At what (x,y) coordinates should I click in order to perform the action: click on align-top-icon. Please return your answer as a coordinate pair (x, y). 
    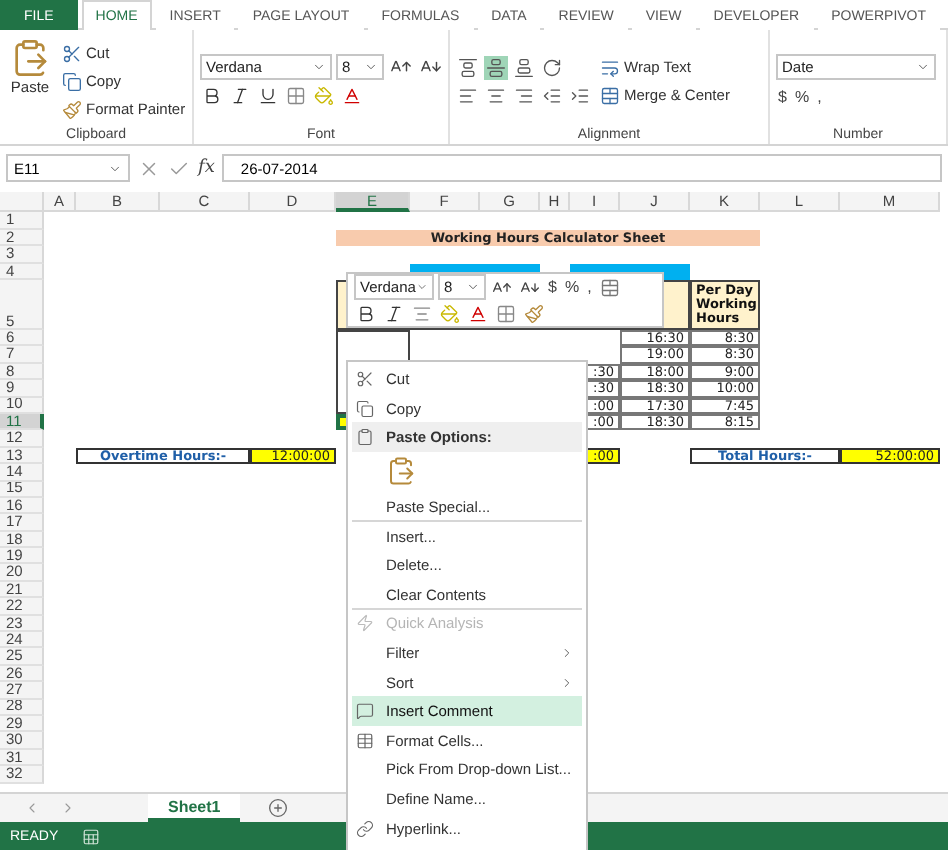
    Looking at the image, I should click on (468, 67).